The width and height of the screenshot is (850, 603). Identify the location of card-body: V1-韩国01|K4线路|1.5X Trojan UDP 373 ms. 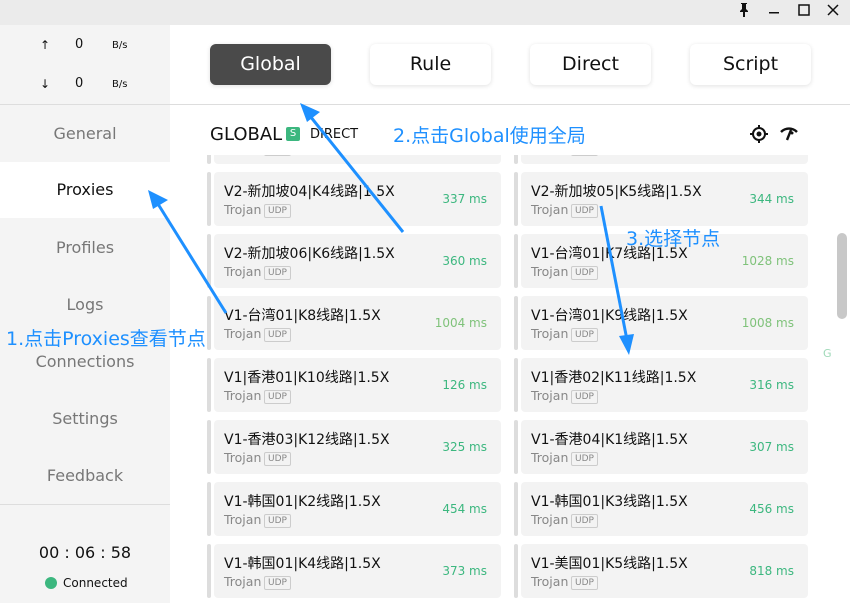
(357, 571).